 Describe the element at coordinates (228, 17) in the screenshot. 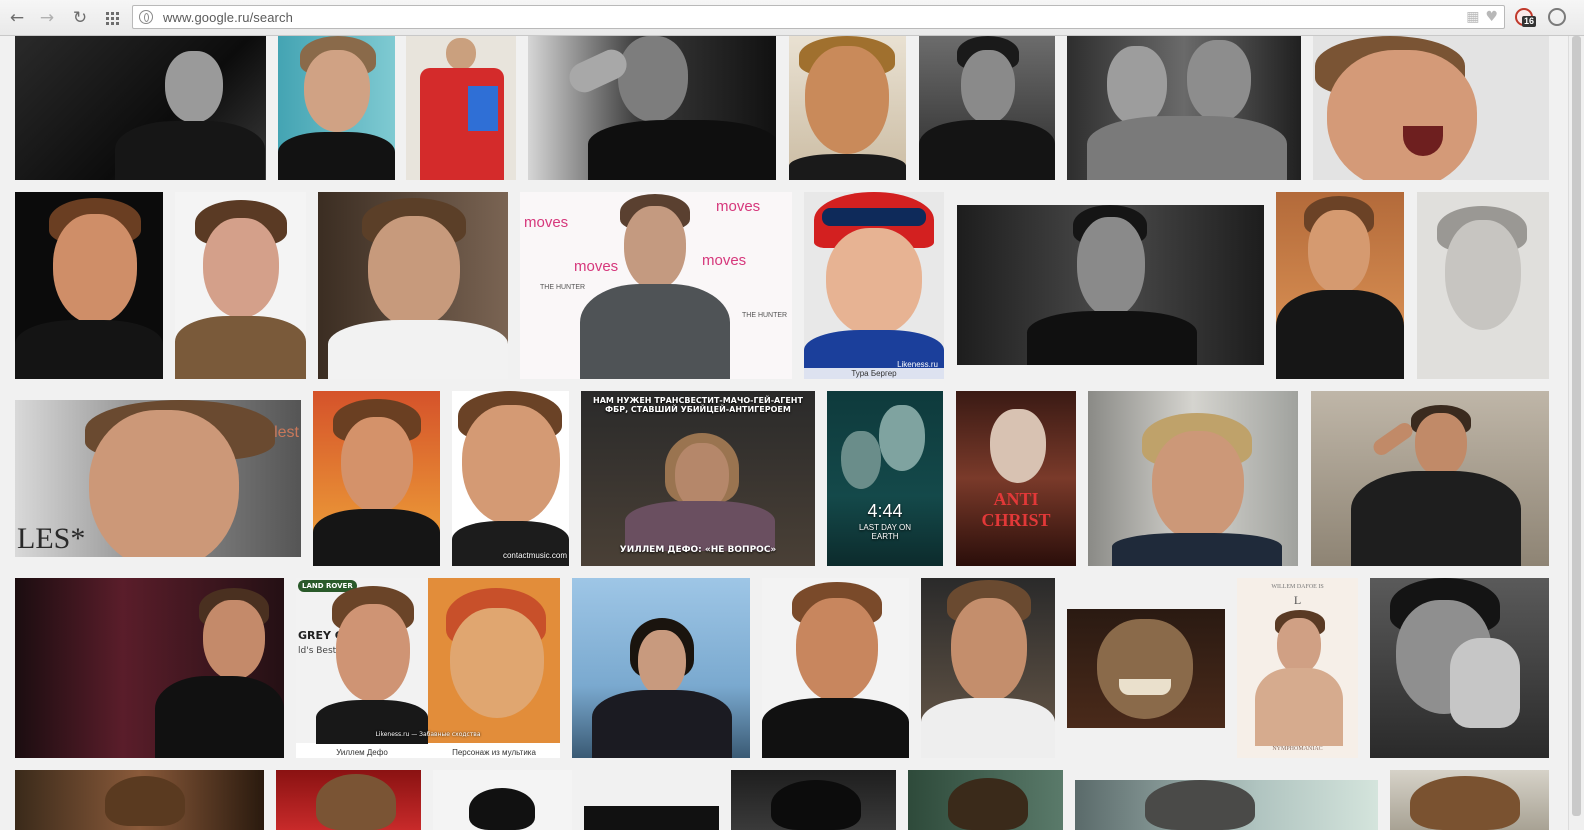

I see `address-bar-url: www.google.ru/search` at that location.